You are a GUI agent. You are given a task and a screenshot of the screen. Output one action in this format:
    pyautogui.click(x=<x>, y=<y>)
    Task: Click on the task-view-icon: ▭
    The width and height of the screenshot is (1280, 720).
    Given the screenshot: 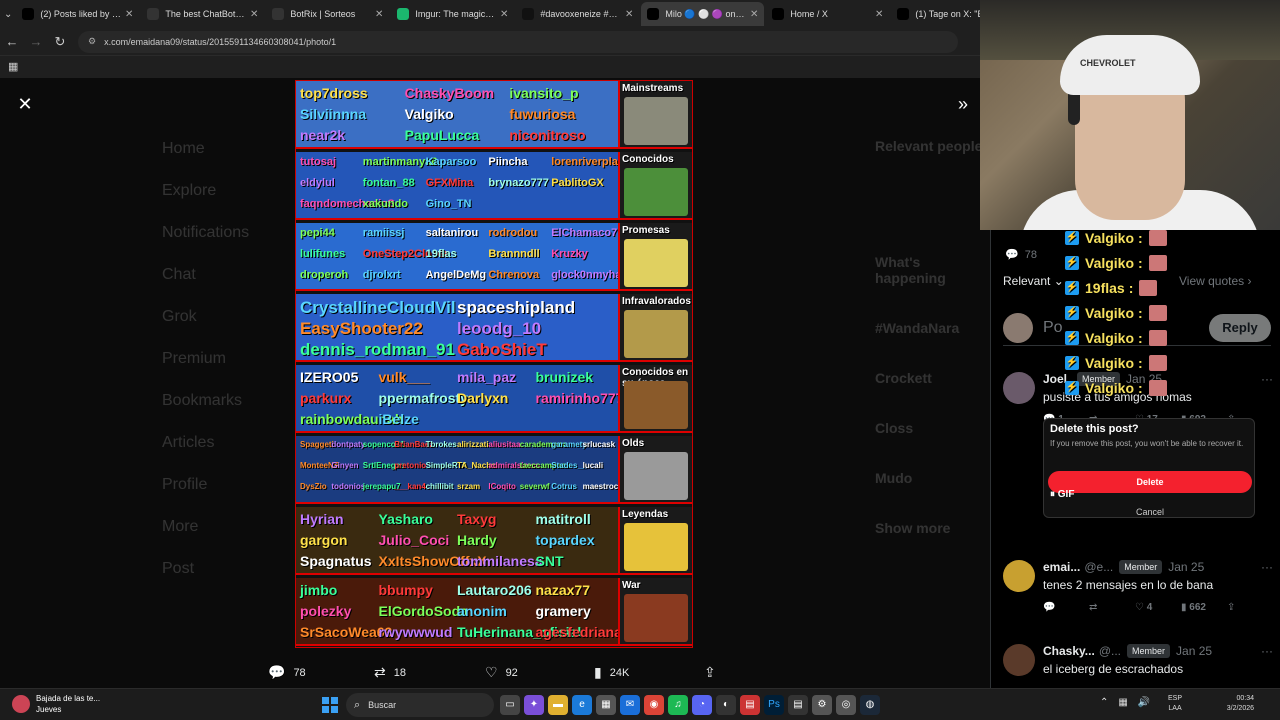 What is the action you would take?
    pyautogui.click(x=510, y=705)
    